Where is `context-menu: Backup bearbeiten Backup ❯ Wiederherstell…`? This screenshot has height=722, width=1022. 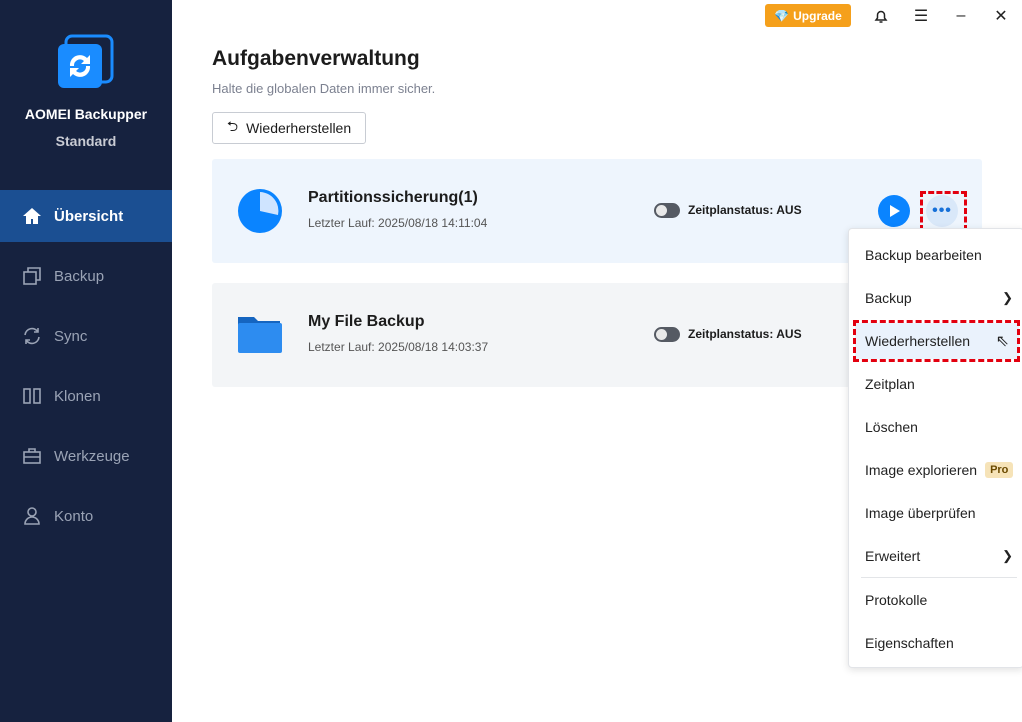
context-menu: Backup bearbeiten Backup ❯ Wiederherstell… is located at coordinates (935, 448).